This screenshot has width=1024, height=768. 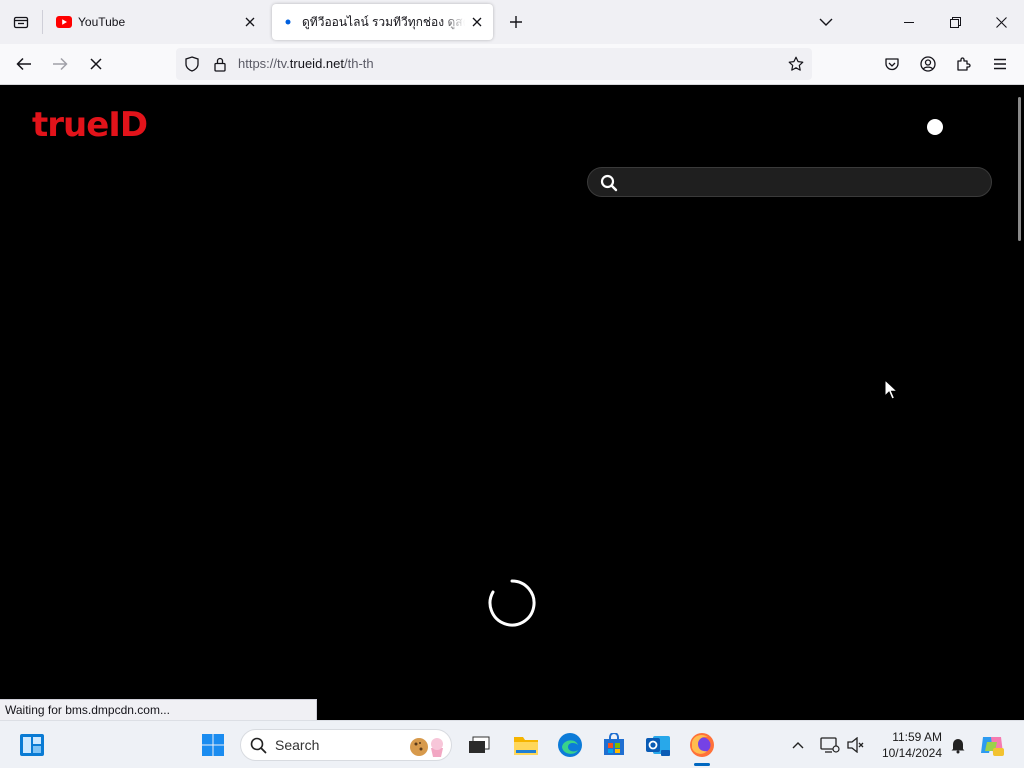 I want to click on back-button, so click(x=24, y=64).